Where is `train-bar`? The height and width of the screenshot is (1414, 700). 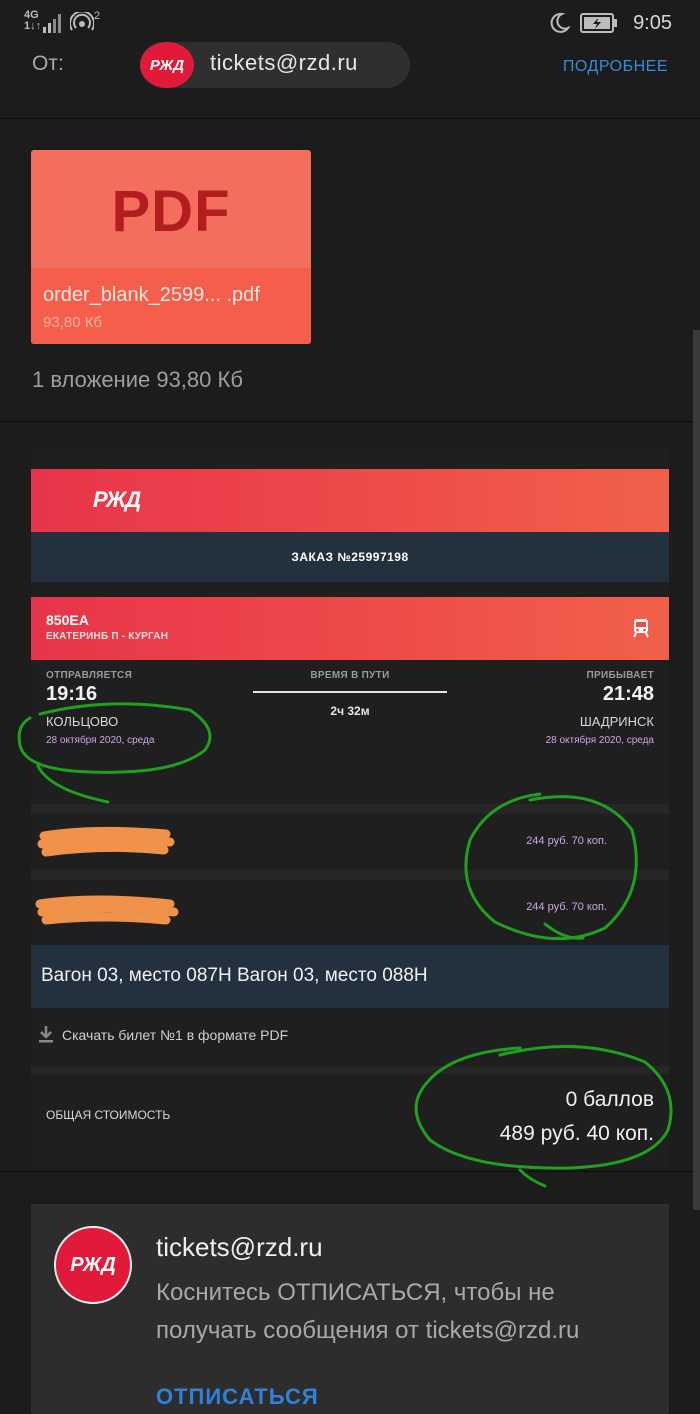
train-bar is located at coordinates (350, 628).